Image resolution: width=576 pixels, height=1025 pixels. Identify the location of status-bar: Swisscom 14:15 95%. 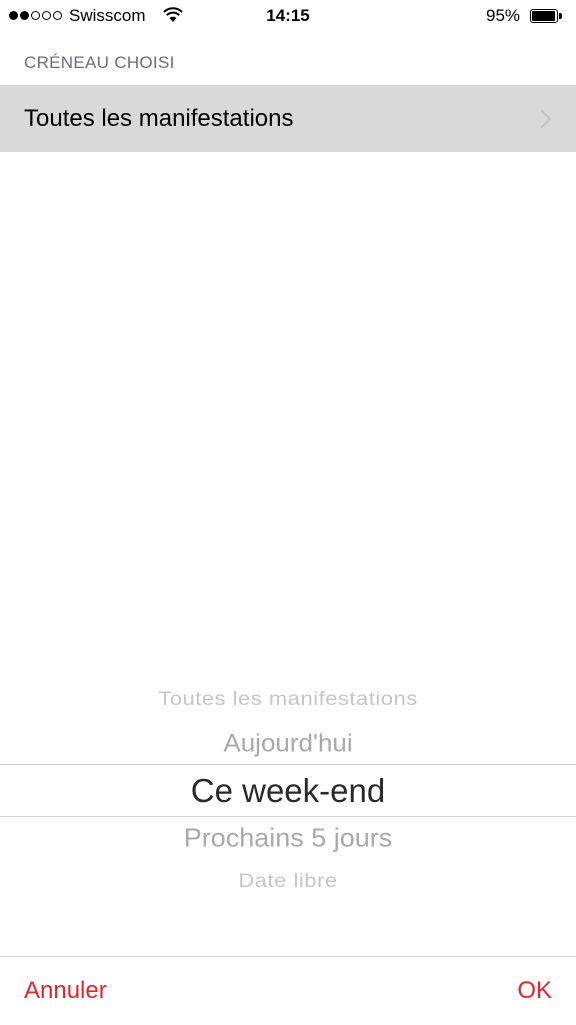
(288, 17).